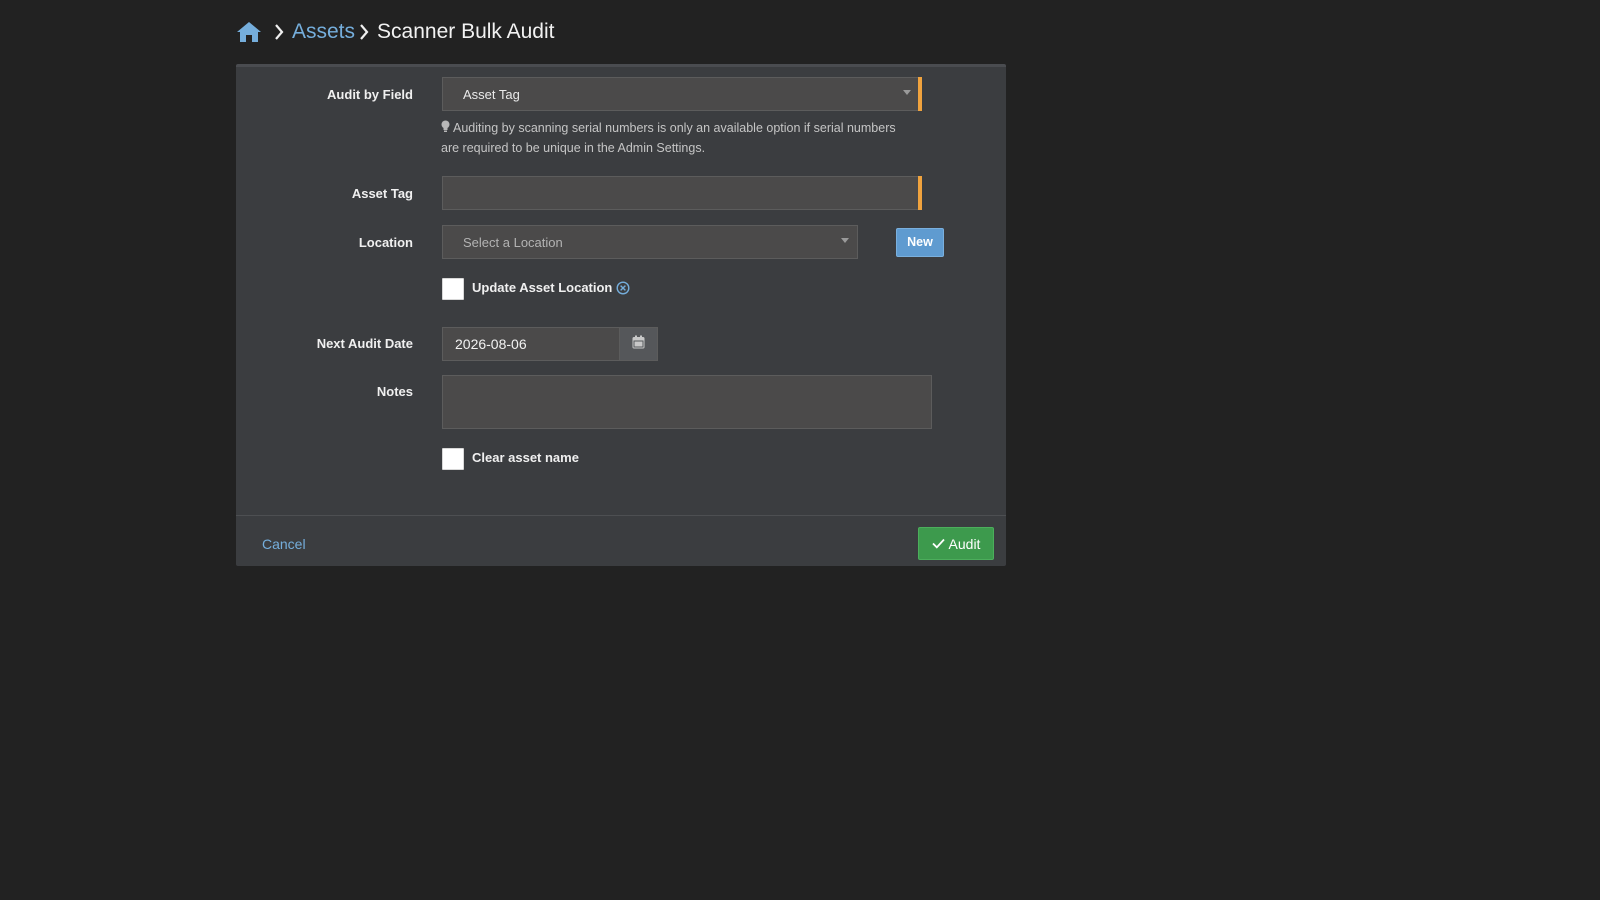 Image resolution: width=1600 pixels, height=900 pixels. What do you see at coordinates (382, 193) in the screenshot?
I see `asset-tag-label: Asset Tag` at bounding box center [382, 193].